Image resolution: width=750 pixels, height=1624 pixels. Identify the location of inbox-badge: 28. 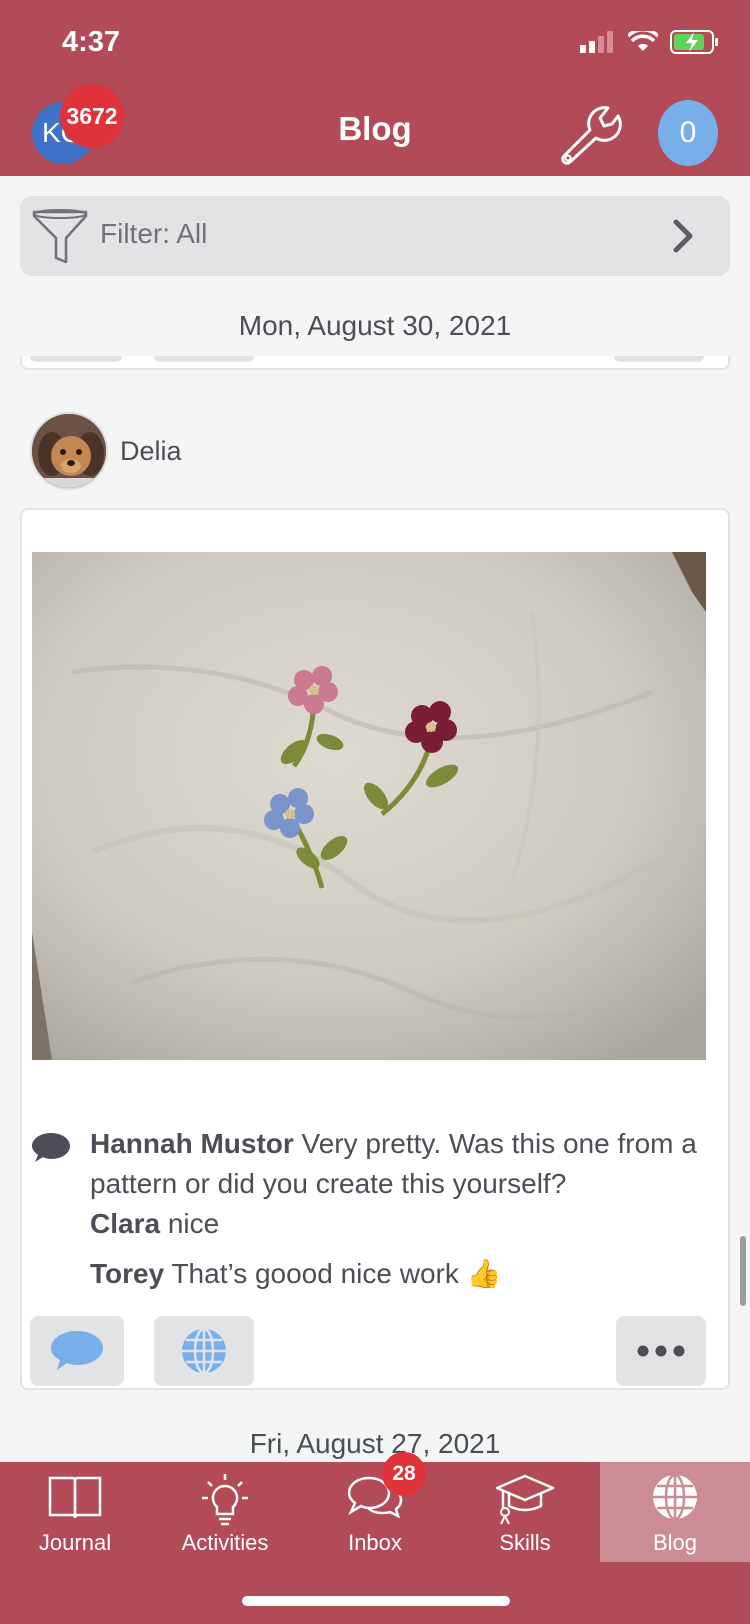
(404, 1474).